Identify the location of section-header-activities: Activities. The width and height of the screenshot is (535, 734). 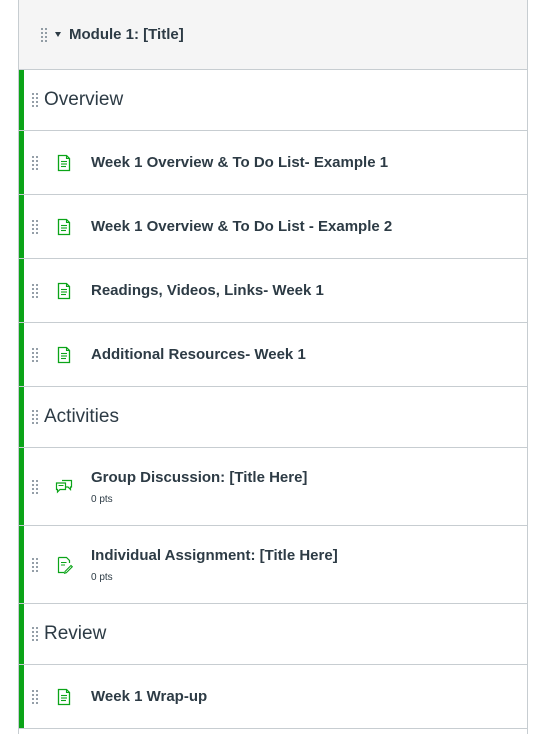
(273, 417).